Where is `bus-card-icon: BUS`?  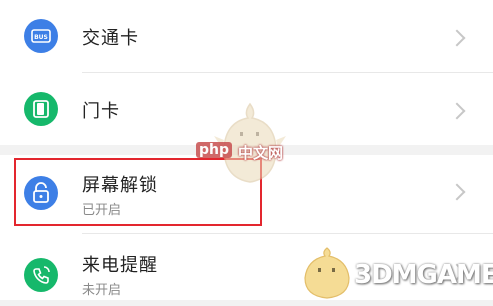
bus-card-icon: BUS is located at coordinates (41, 36).